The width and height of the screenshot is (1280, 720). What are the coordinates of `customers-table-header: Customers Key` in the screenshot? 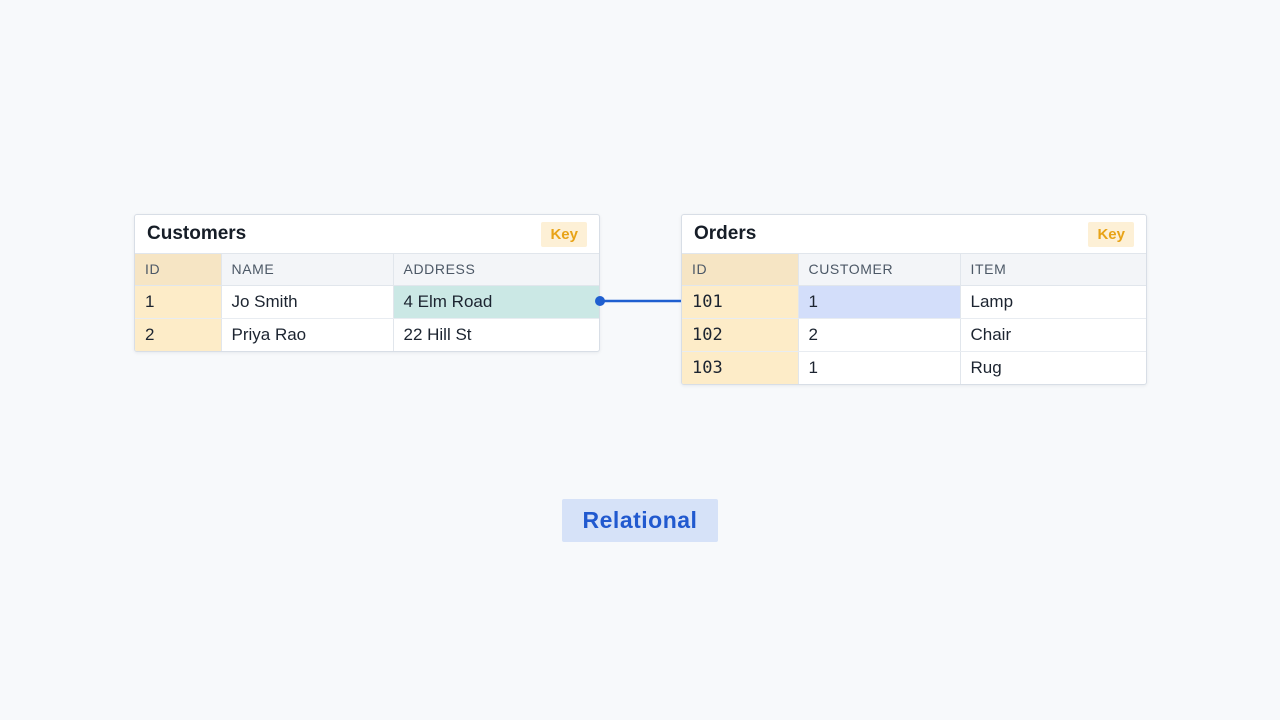 It's located at (367, 234).